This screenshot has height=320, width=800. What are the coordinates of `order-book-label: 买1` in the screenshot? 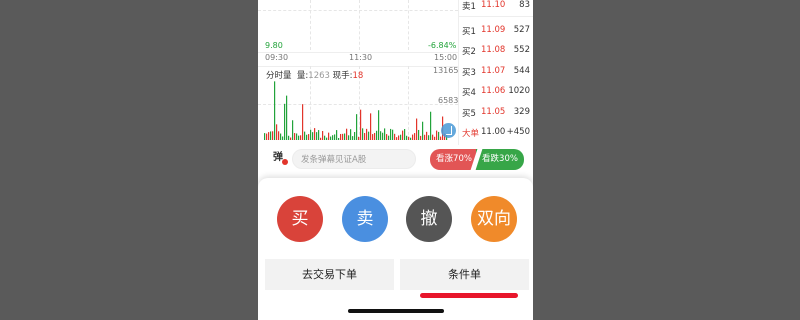 It's located at (469, 32).